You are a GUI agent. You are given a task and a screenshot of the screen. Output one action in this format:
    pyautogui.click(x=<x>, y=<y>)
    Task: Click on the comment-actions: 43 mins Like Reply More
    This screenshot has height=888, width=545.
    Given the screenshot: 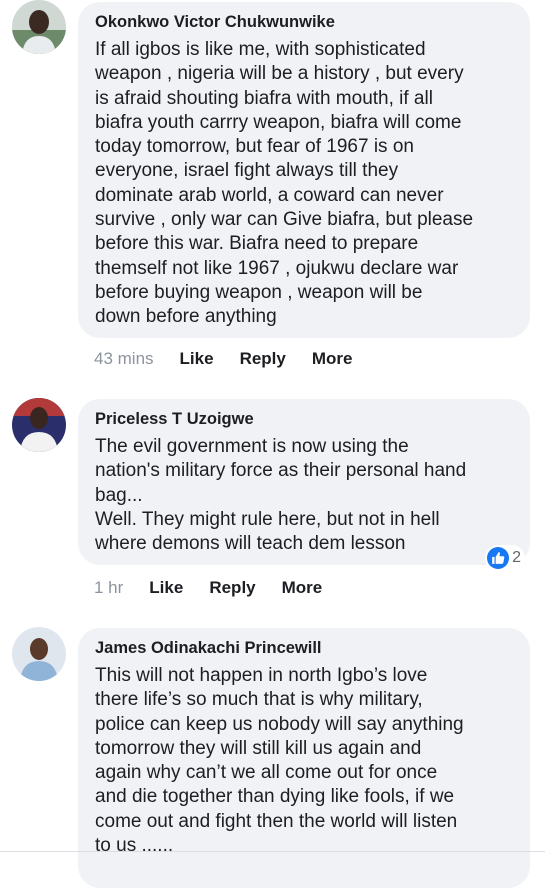 What is the action you would take?
    pyautogui.click(x=236, y=359)
    